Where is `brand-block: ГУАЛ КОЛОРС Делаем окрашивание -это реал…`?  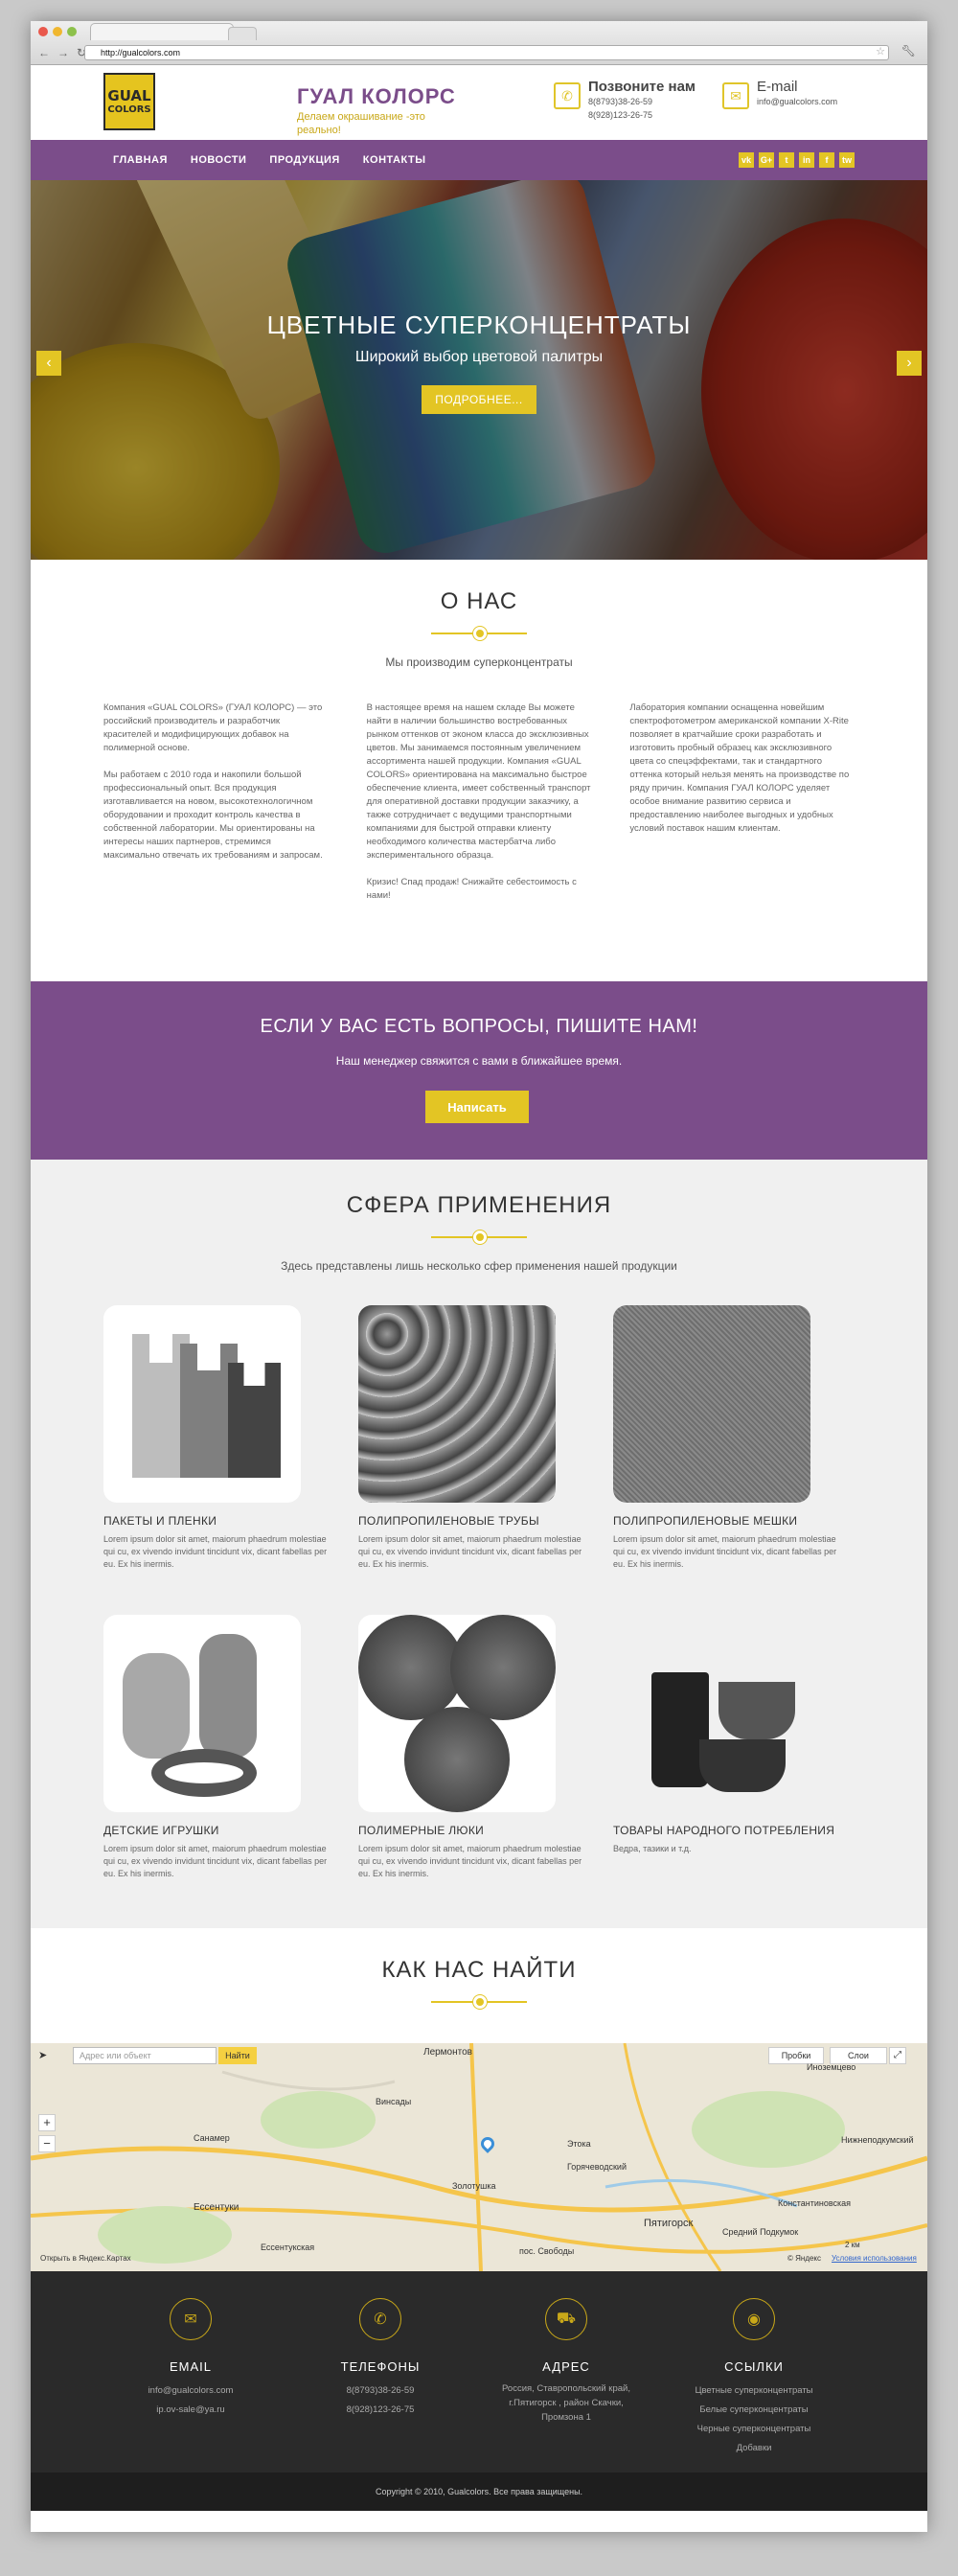 brand-block: ГУАЛ КОЛОРС Делаем окрашивание -это реал… is located at coordinates (377, 111).